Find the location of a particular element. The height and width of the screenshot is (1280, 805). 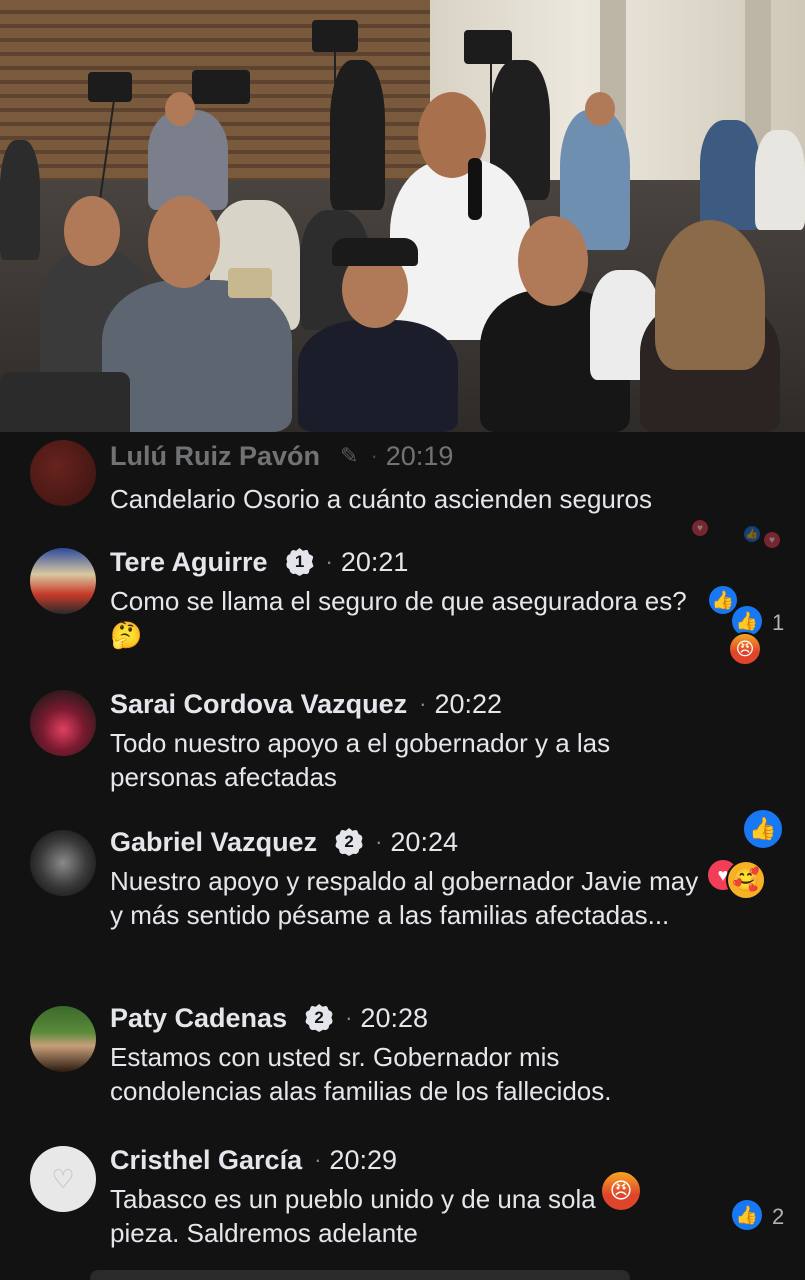

chair is located at coordinates (65, 402).